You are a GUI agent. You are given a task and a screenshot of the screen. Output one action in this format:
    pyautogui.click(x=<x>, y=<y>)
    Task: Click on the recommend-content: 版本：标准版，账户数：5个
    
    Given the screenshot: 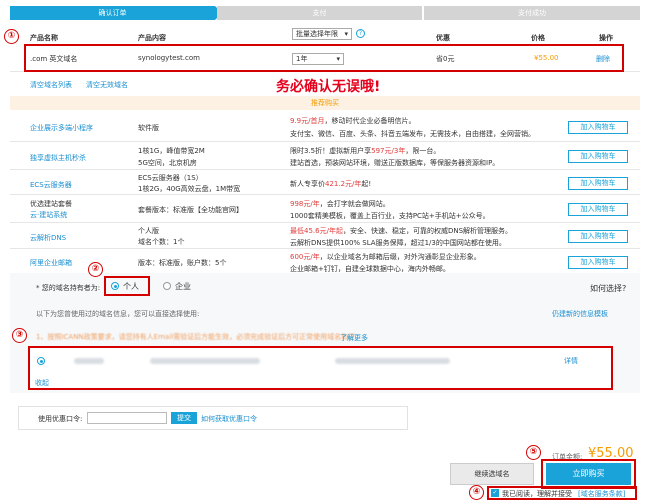 What is the action you would take?
    pyautogui.click(x=182, y=263)
    